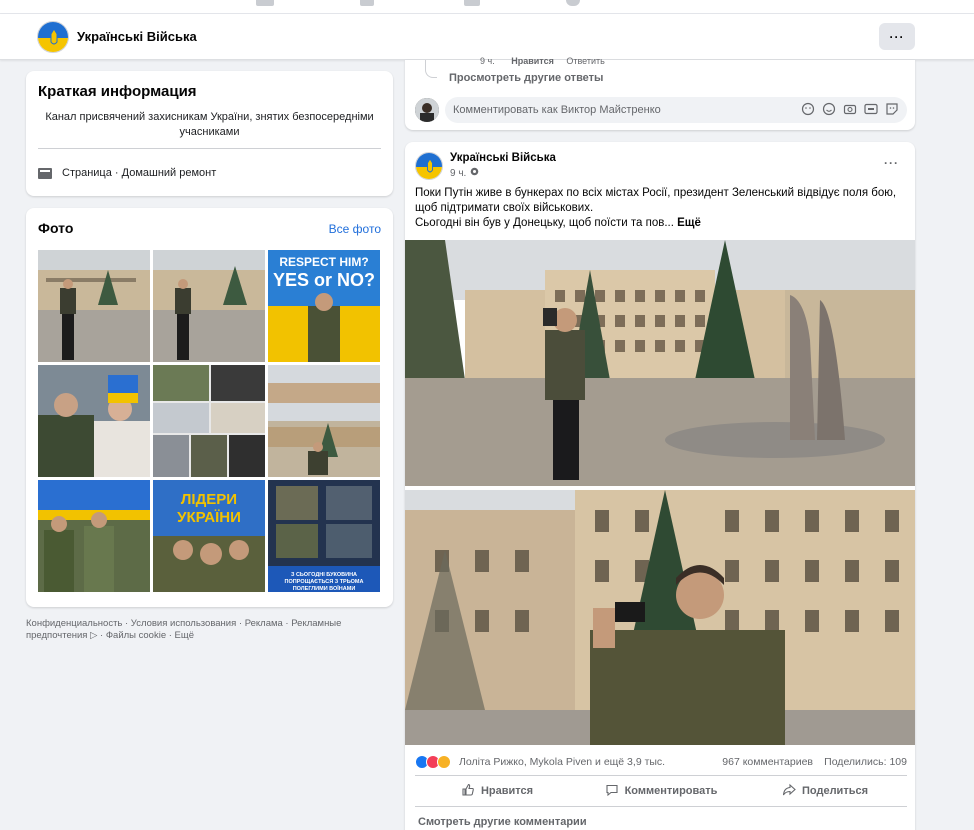 Image resolution: width=974 pixels, height=830 pixels. What do you see at coordinates (835, 791) in the screenshot?
I see `share-label: Поделиться` at bounding box center [835, 791].